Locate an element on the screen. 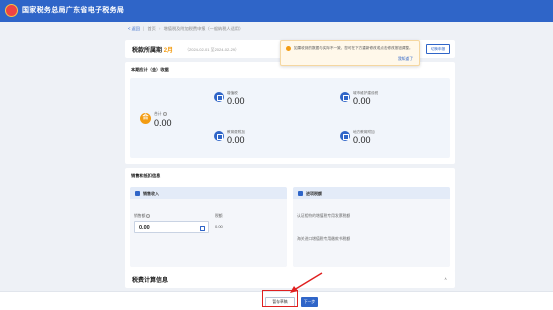 Image resolution: width=553 pixels, height=310 pixels. warning-icon is located at coordinates (288, 48).